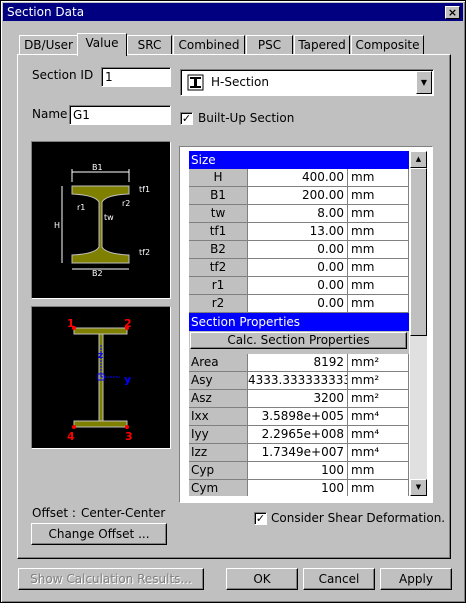 This screenshot has width=466, height=603. I want to click on section-dimension-diagram: B1 B2 H tf1 r1 r2 tw tf2, so click(101, 220).